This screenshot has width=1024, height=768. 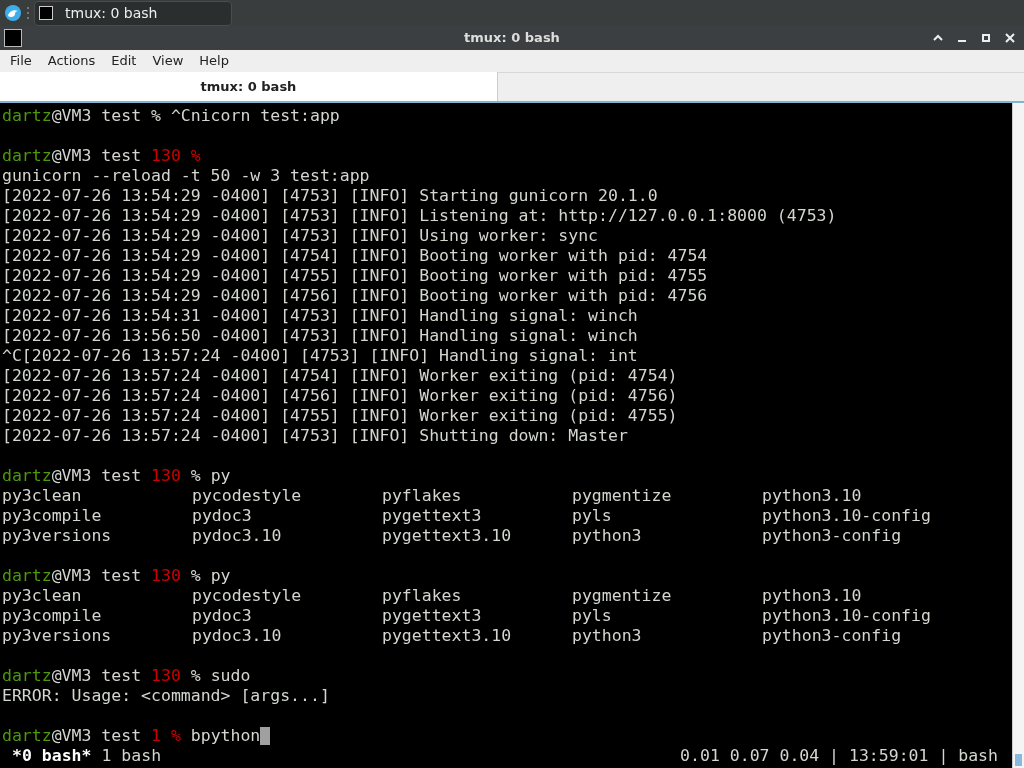 I want to click on terminal-text: [2022-07-26 13:54:29 -0400] [4753] [INFO] Using worker: sync, so click(x=300, y=236).